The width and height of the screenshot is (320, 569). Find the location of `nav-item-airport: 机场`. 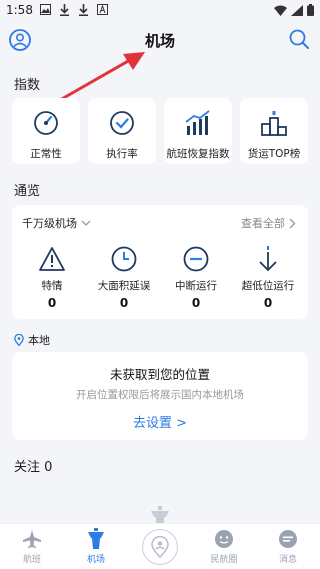

nav-item-airport: 机场 is located at coordinates (96, 546).